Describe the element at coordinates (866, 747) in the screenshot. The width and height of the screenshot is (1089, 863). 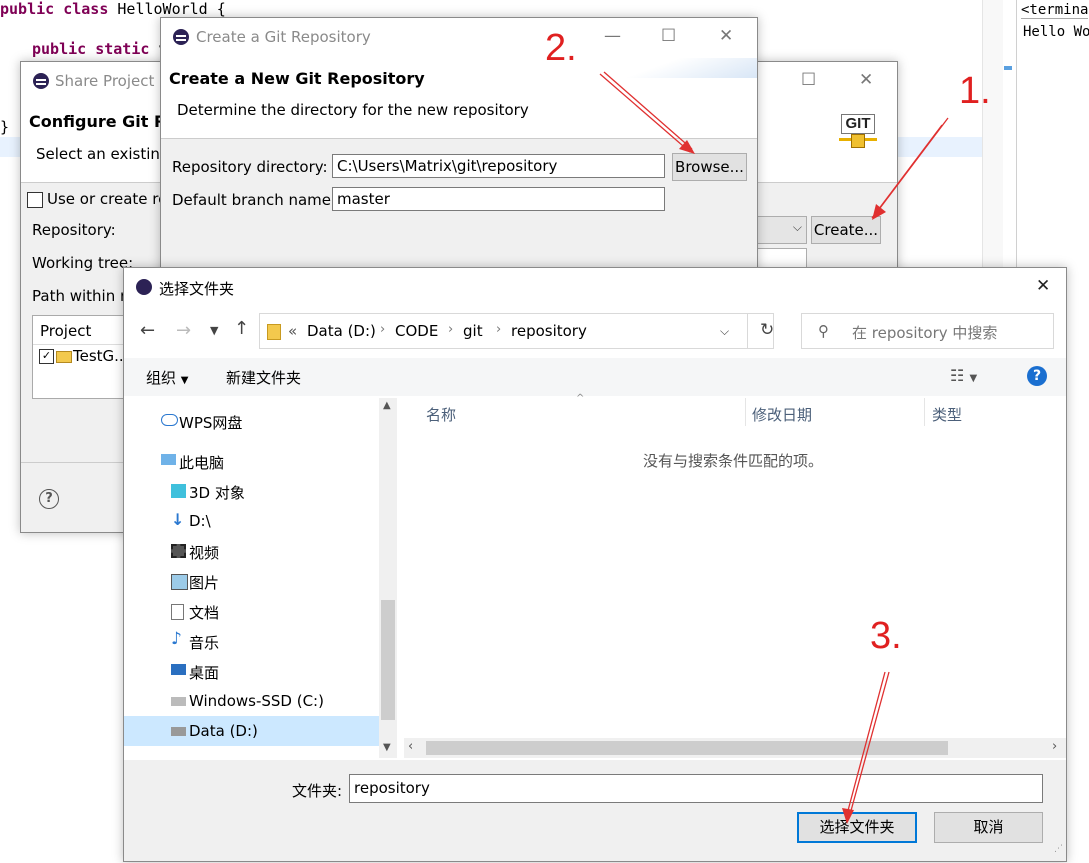
I see `arrow-to-select-folder-button` at that location.